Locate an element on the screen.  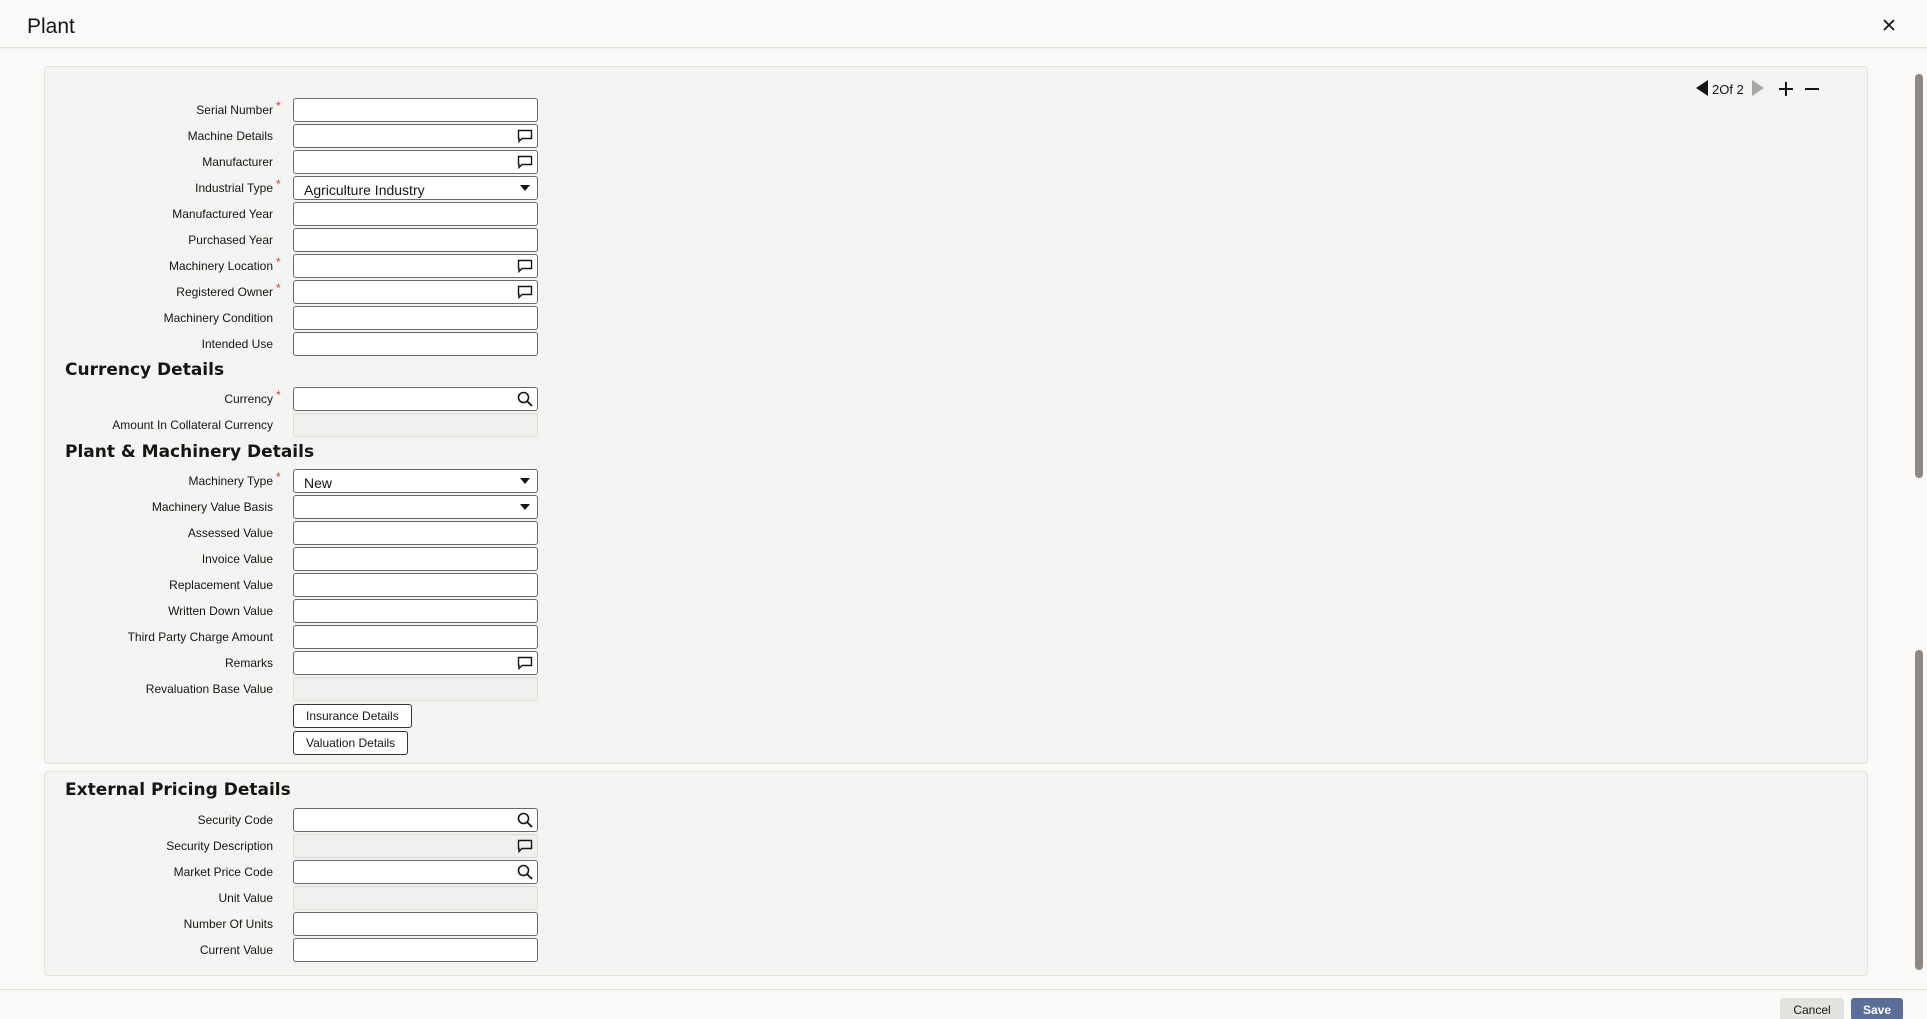
currency-details-heading: Currency Details is located at coordinates (145, 370).